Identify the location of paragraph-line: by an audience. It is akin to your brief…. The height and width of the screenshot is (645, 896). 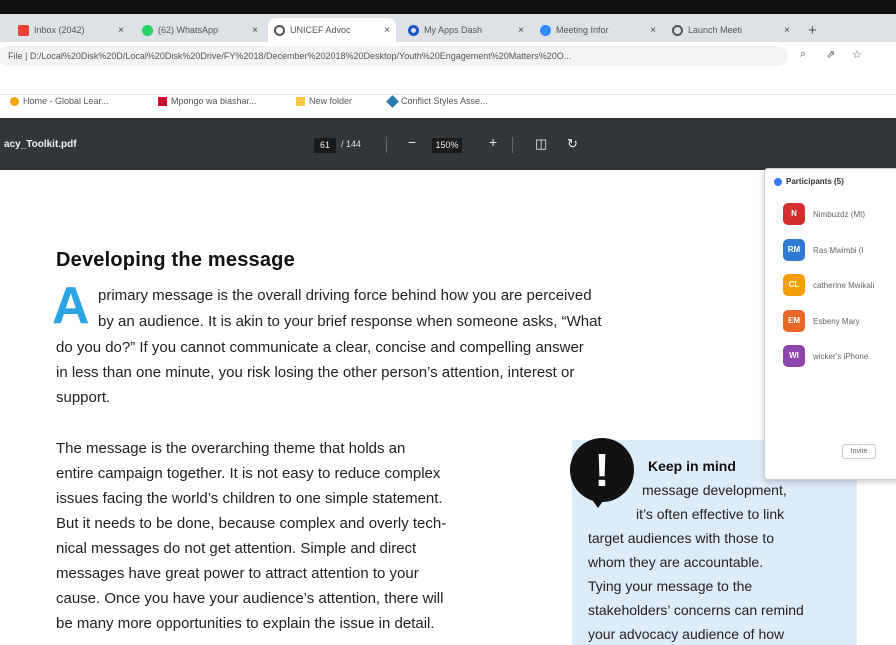
(350, 321).